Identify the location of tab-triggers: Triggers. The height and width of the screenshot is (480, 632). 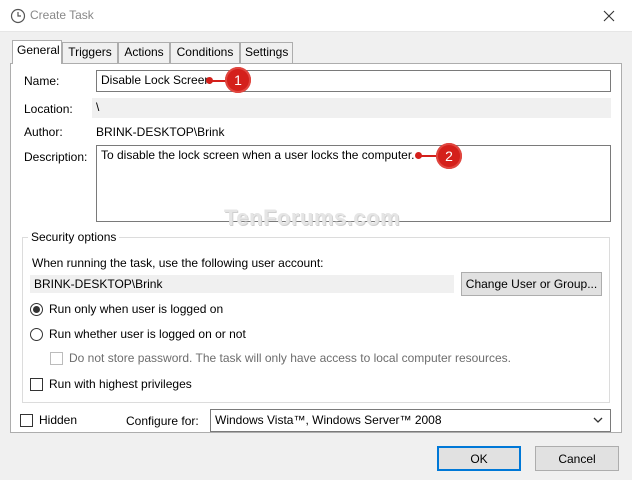
(90, 52).